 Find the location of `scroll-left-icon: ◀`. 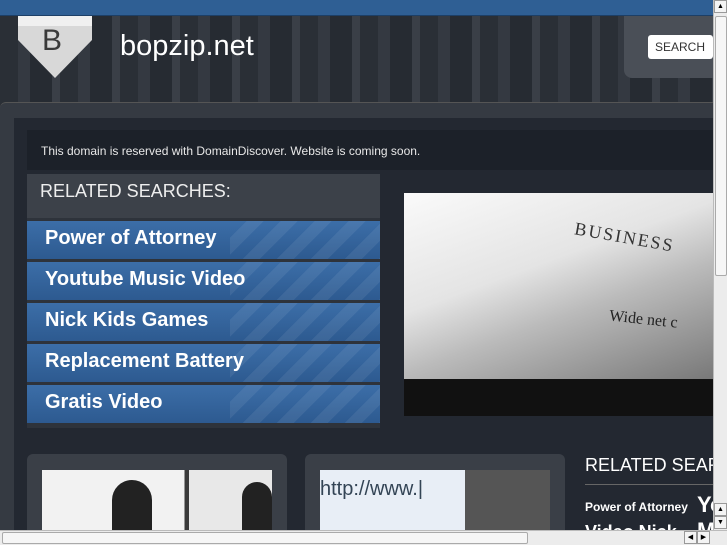

scroll-left-icon: ◀ is located at coordinates (690, 537).